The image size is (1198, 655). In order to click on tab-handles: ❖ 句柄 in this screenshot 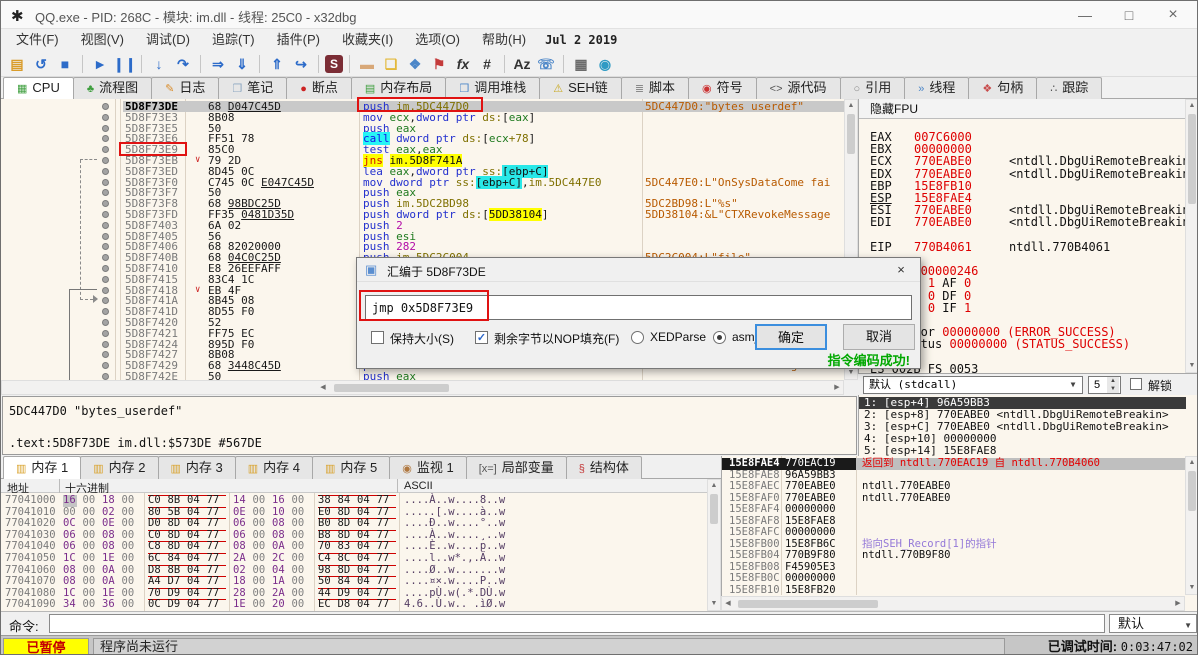, I will do `click(1003, 88)`.